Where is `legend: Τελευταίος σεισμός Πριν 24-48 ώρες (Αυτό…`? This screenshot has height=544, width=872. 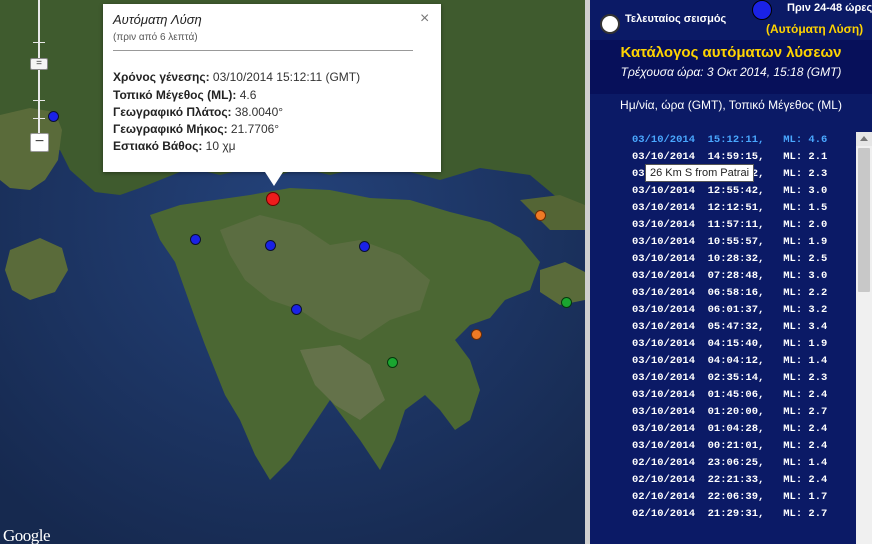 legend: Τελευταίος σεισμός Πριν 24-48 ώρες (Αυτό… is located at coordinates (731, 20).